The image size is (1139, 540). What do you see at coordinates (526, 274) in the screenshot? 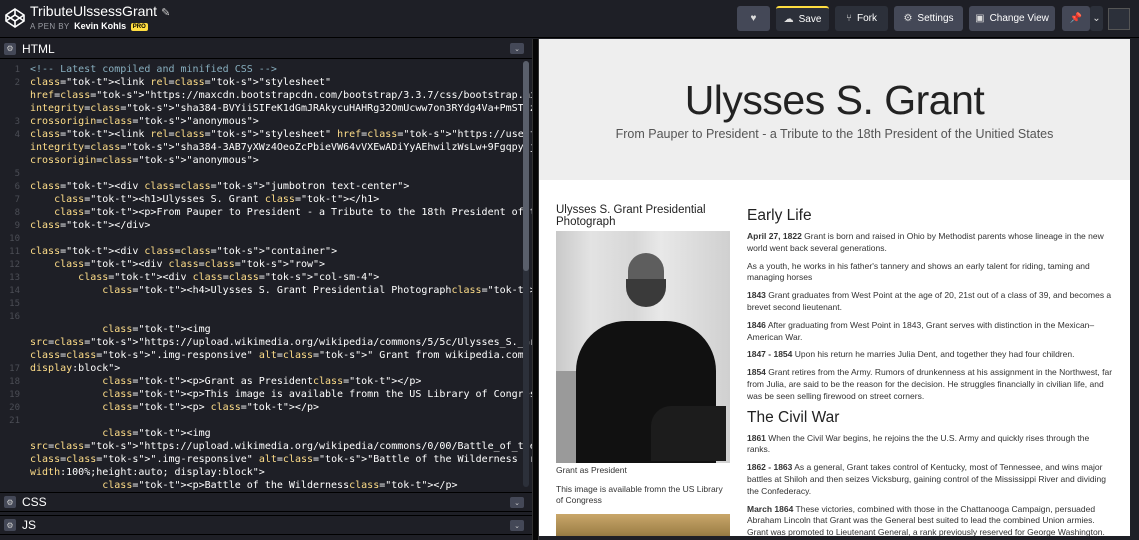
I see `editor-scrollbar` at bounding box center [526, 274].